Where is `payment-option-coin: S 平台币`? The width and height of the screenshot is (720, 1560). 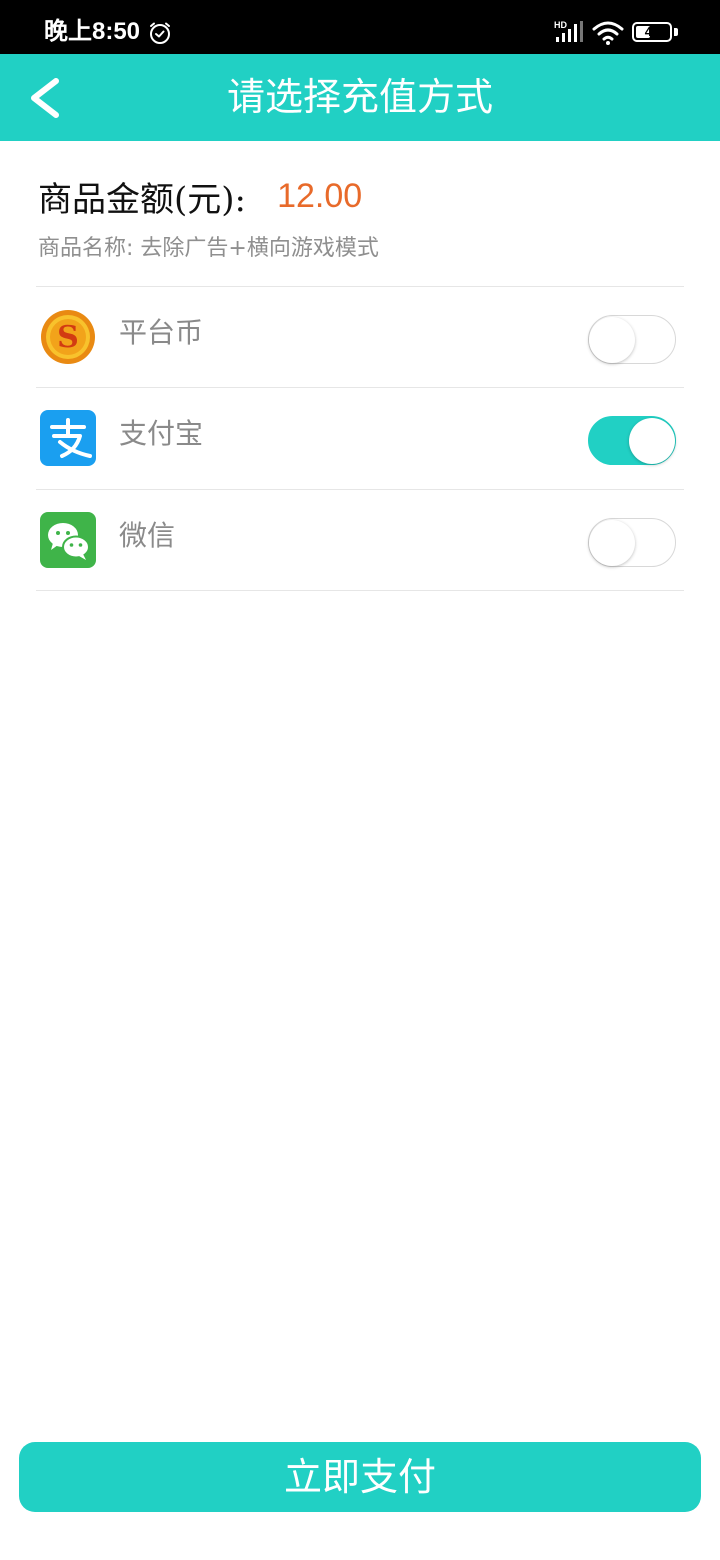
payment-option-coin: S 平台币 is located at coordinates (360, 337).